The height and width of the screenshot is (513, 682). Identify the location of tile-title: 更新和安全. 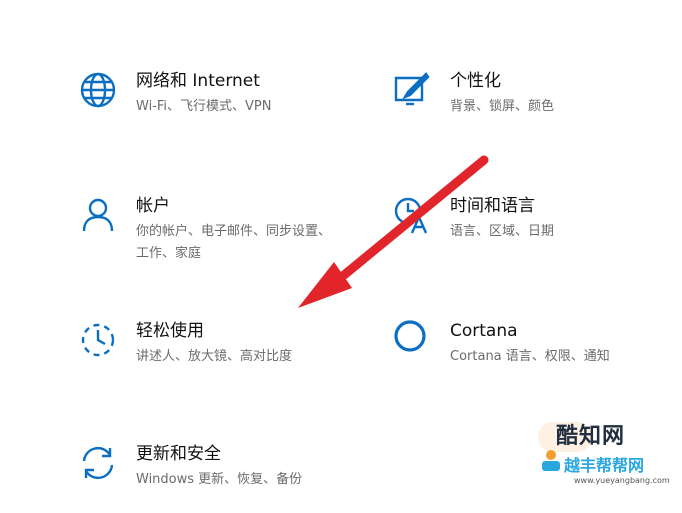
(178, 454).